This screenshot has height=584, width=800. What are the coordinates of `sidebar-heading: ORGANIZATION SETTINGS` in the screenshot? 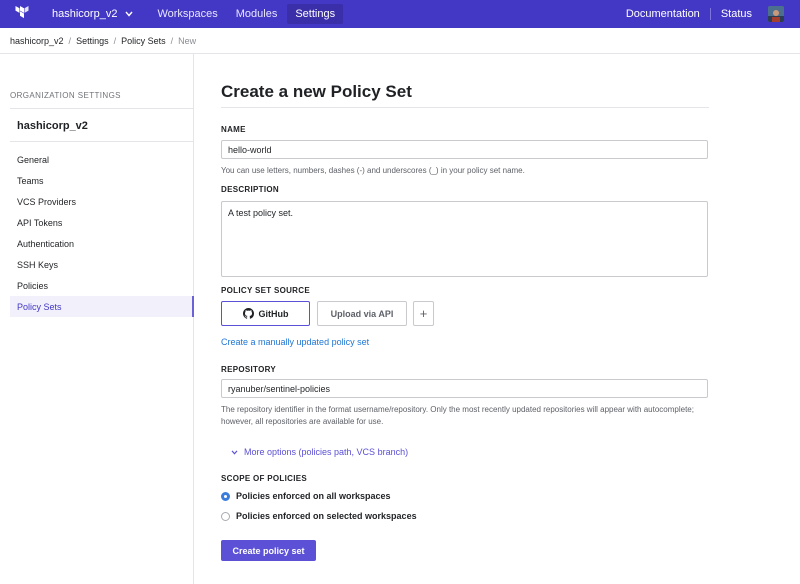 It's located at (65, 95).